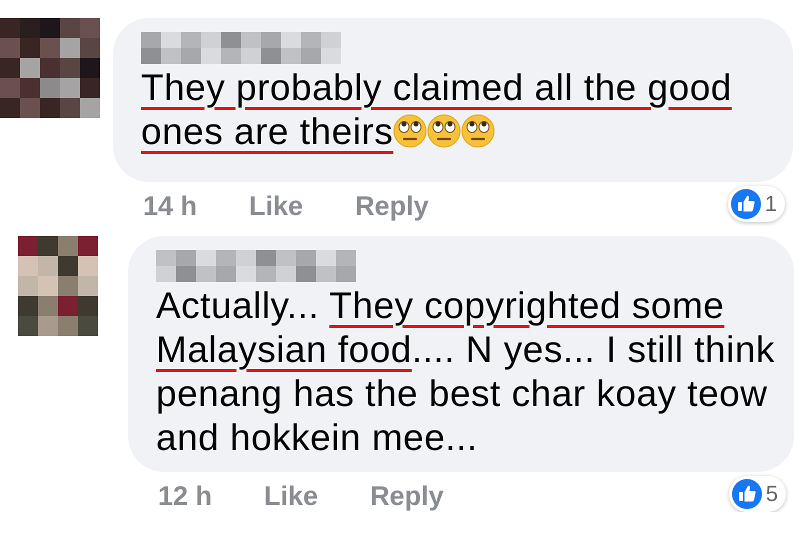  I want to click on timestamp-link: 14 h, so click(170, 206).